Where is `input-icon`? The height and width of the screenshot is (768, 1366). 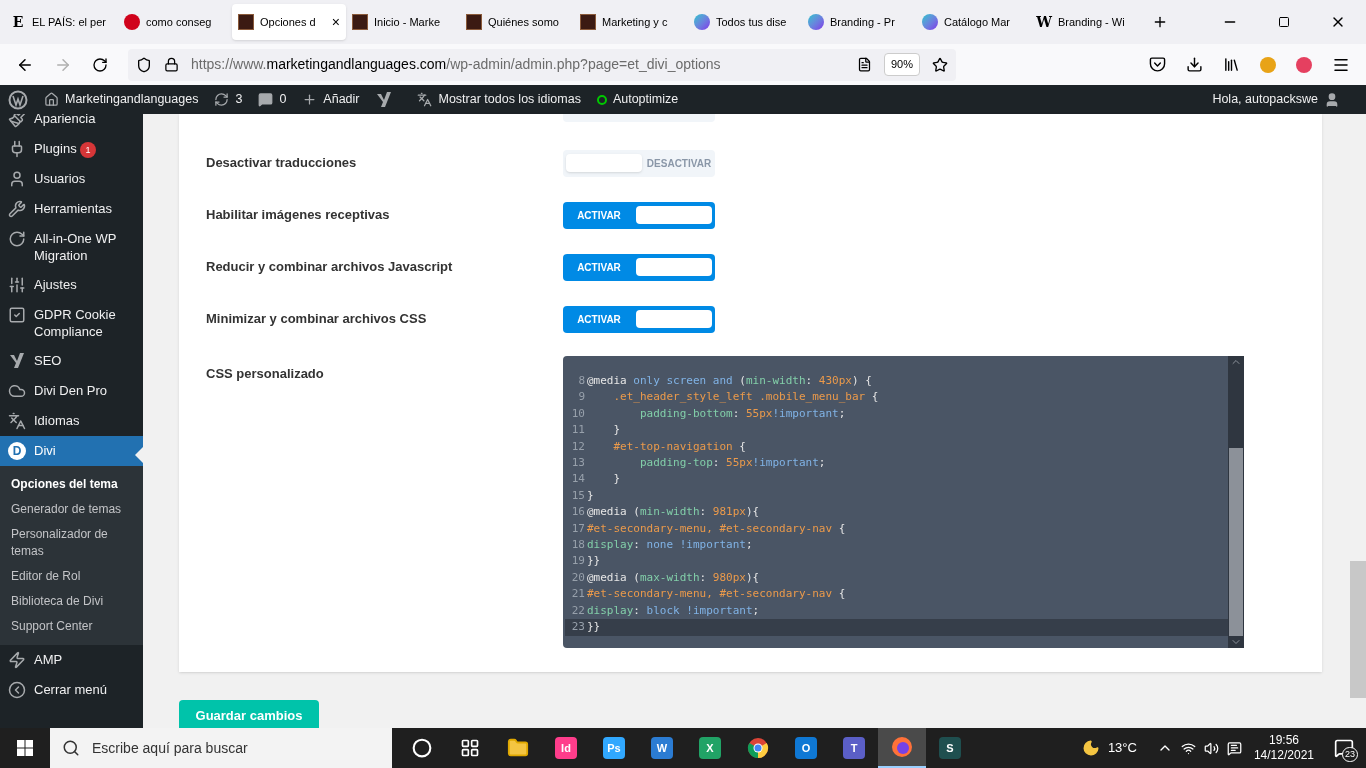 input-icon is located at coordinates (1234, 748).